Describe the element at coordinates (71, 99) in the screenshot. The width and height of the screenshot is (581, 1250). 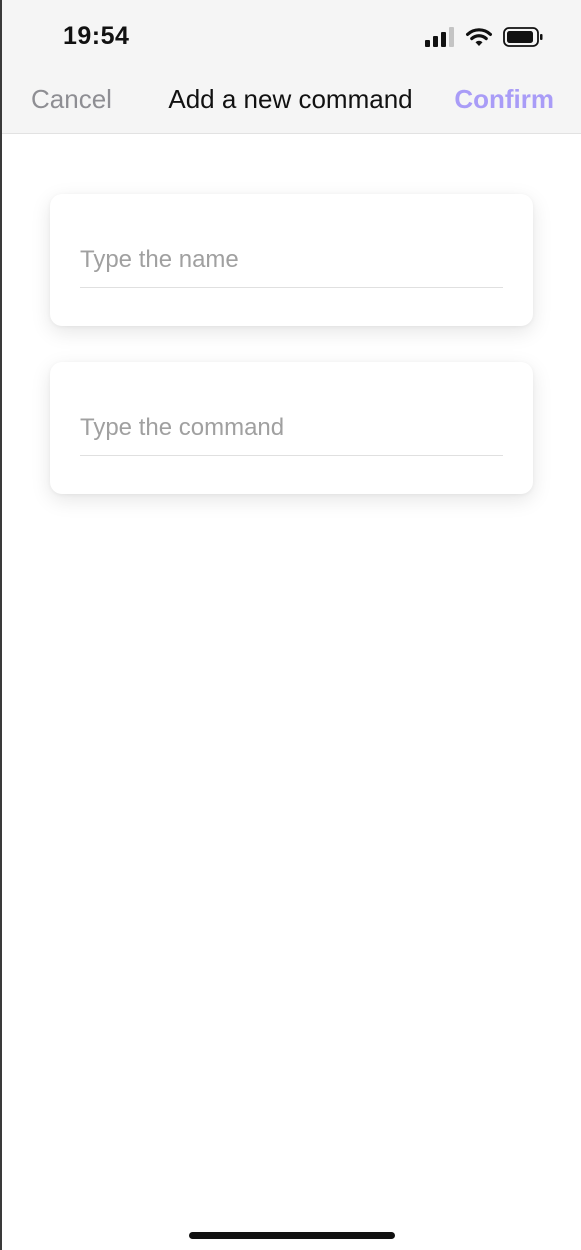
I see `cancel-button: Cancel` at that location.